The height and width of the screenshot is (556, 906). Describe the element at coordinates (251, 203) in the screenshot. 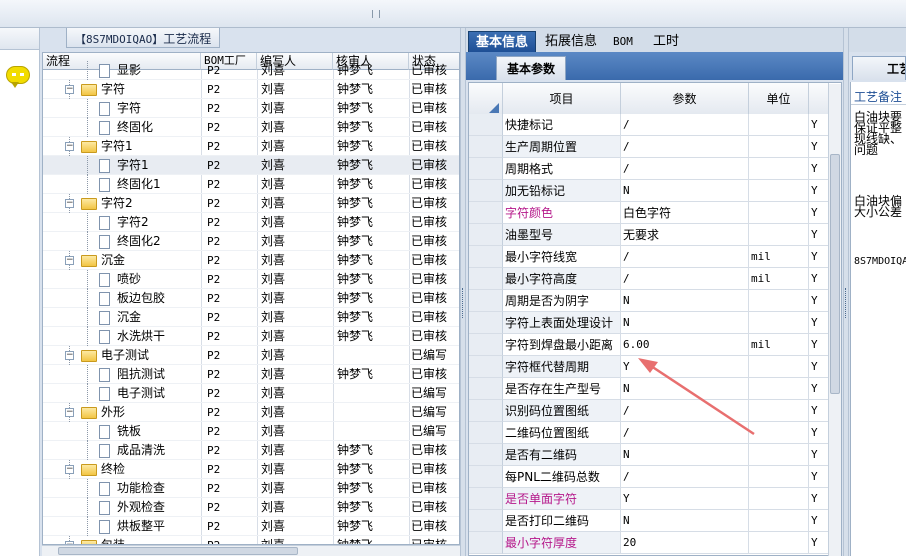

I see `table-row: − 字符2 P2 刘喜 钟梦飞 已审核` at that location.